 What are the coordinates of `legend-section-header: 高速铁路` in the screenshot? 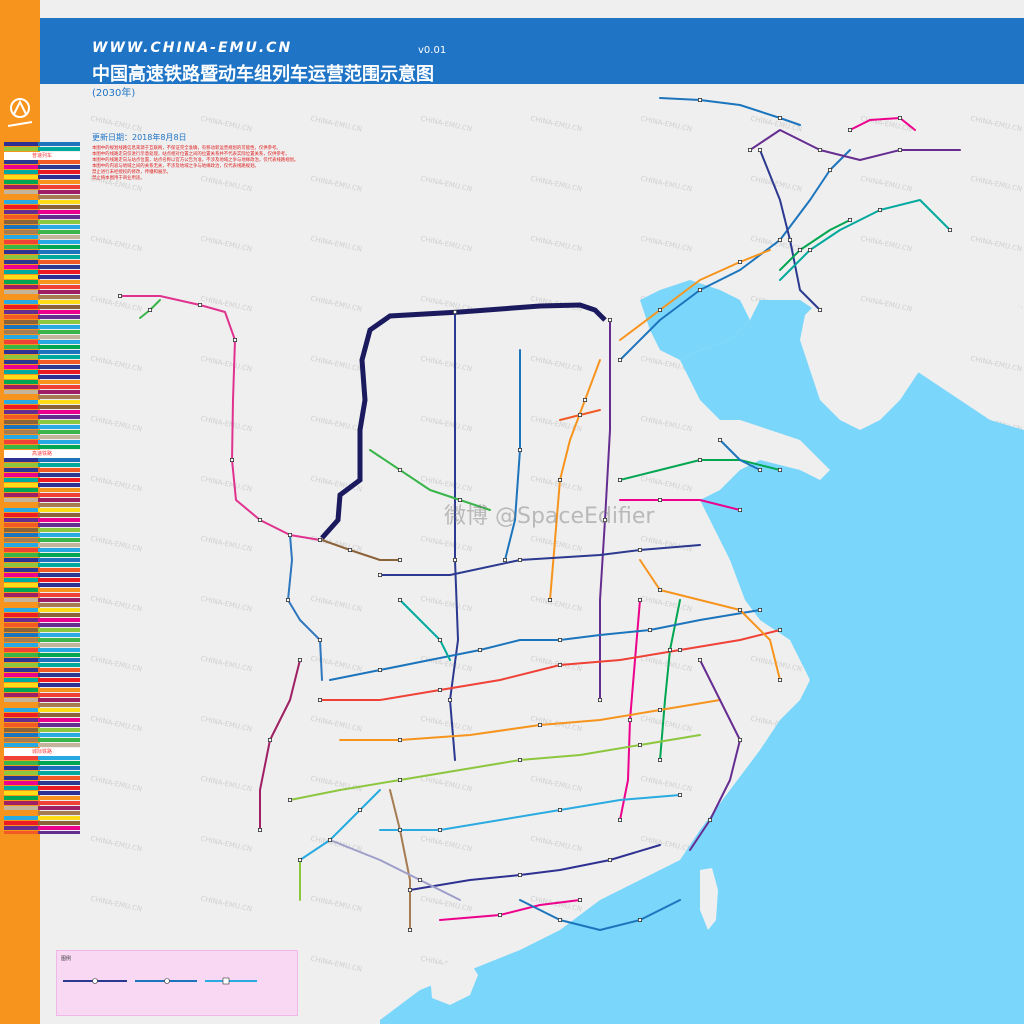 It's located at (42, 454).